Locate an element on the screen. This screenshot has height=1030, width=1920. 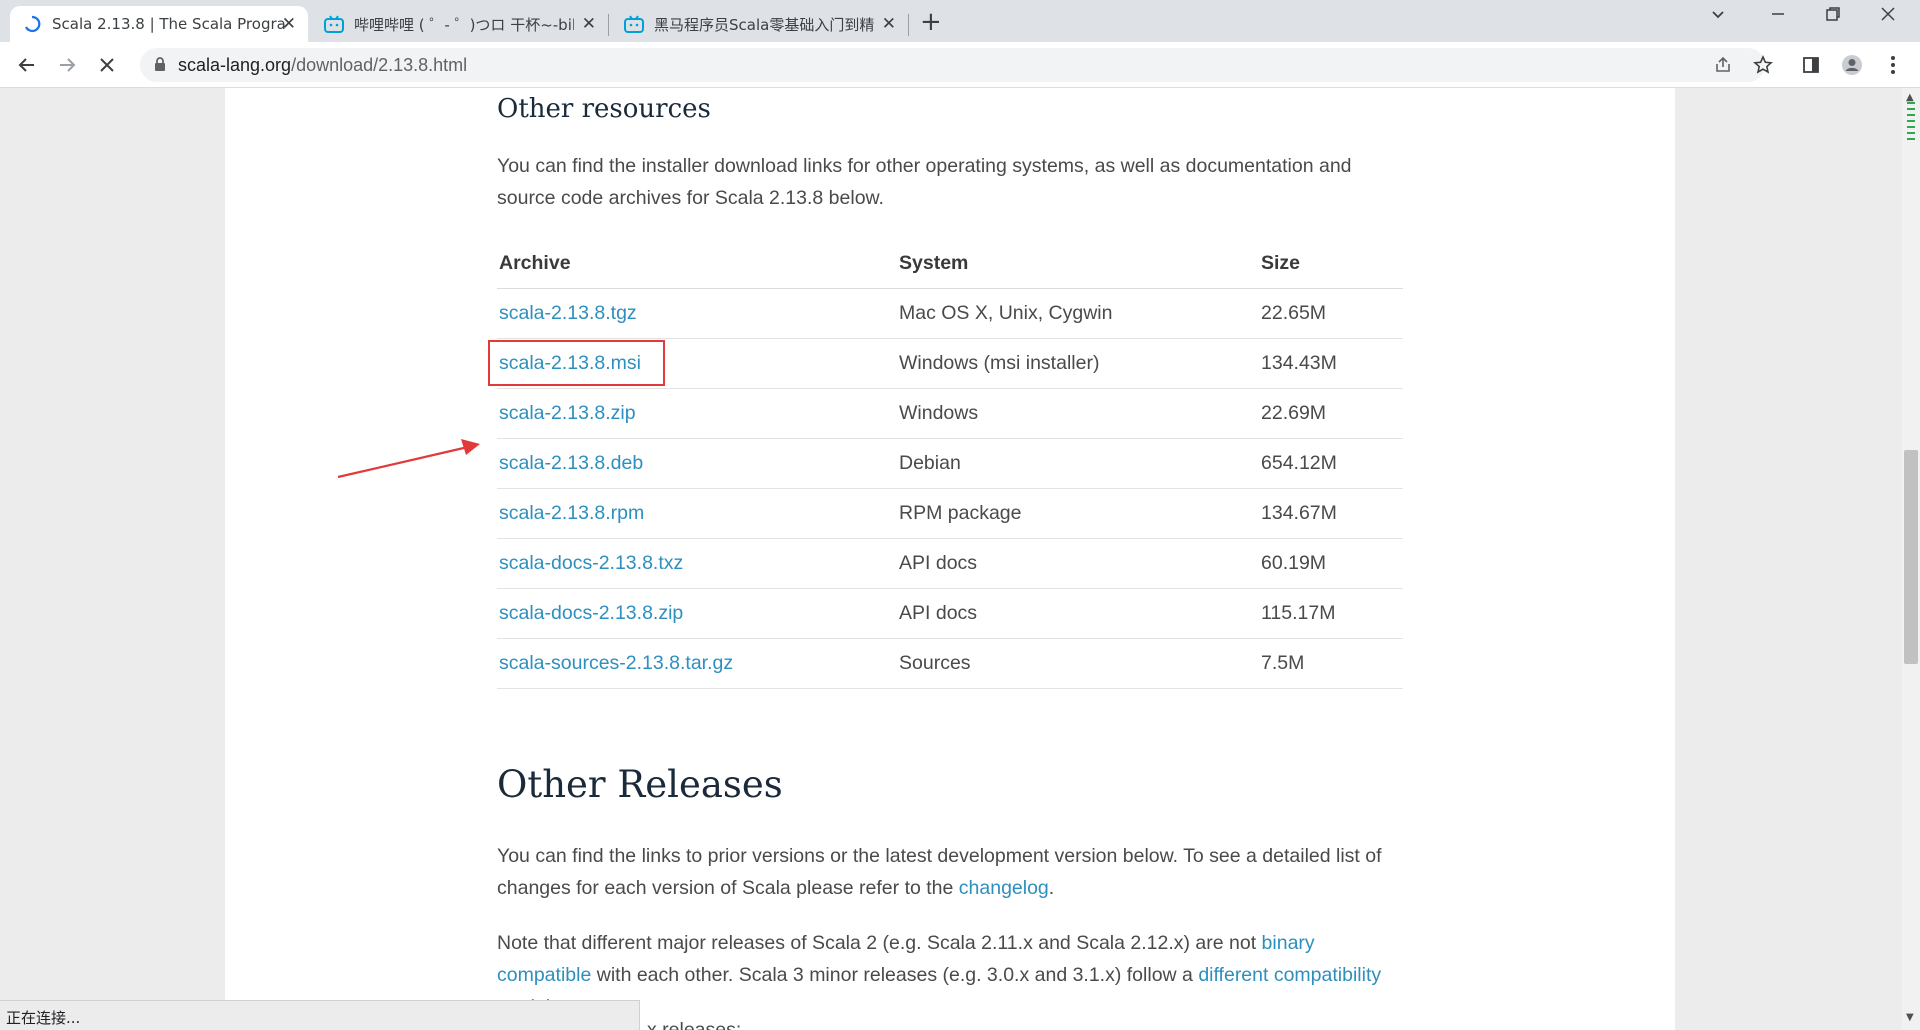
size-cell: 22.69M is located at coordinates (1331, 413).